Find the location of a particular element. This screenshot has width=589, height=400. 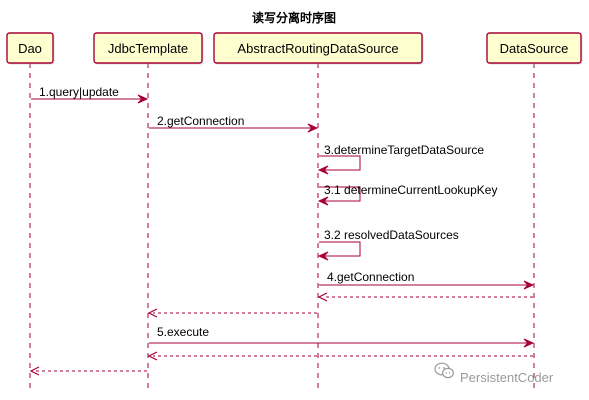

message-1: 1.query|update is located at coordinates (90, 94).